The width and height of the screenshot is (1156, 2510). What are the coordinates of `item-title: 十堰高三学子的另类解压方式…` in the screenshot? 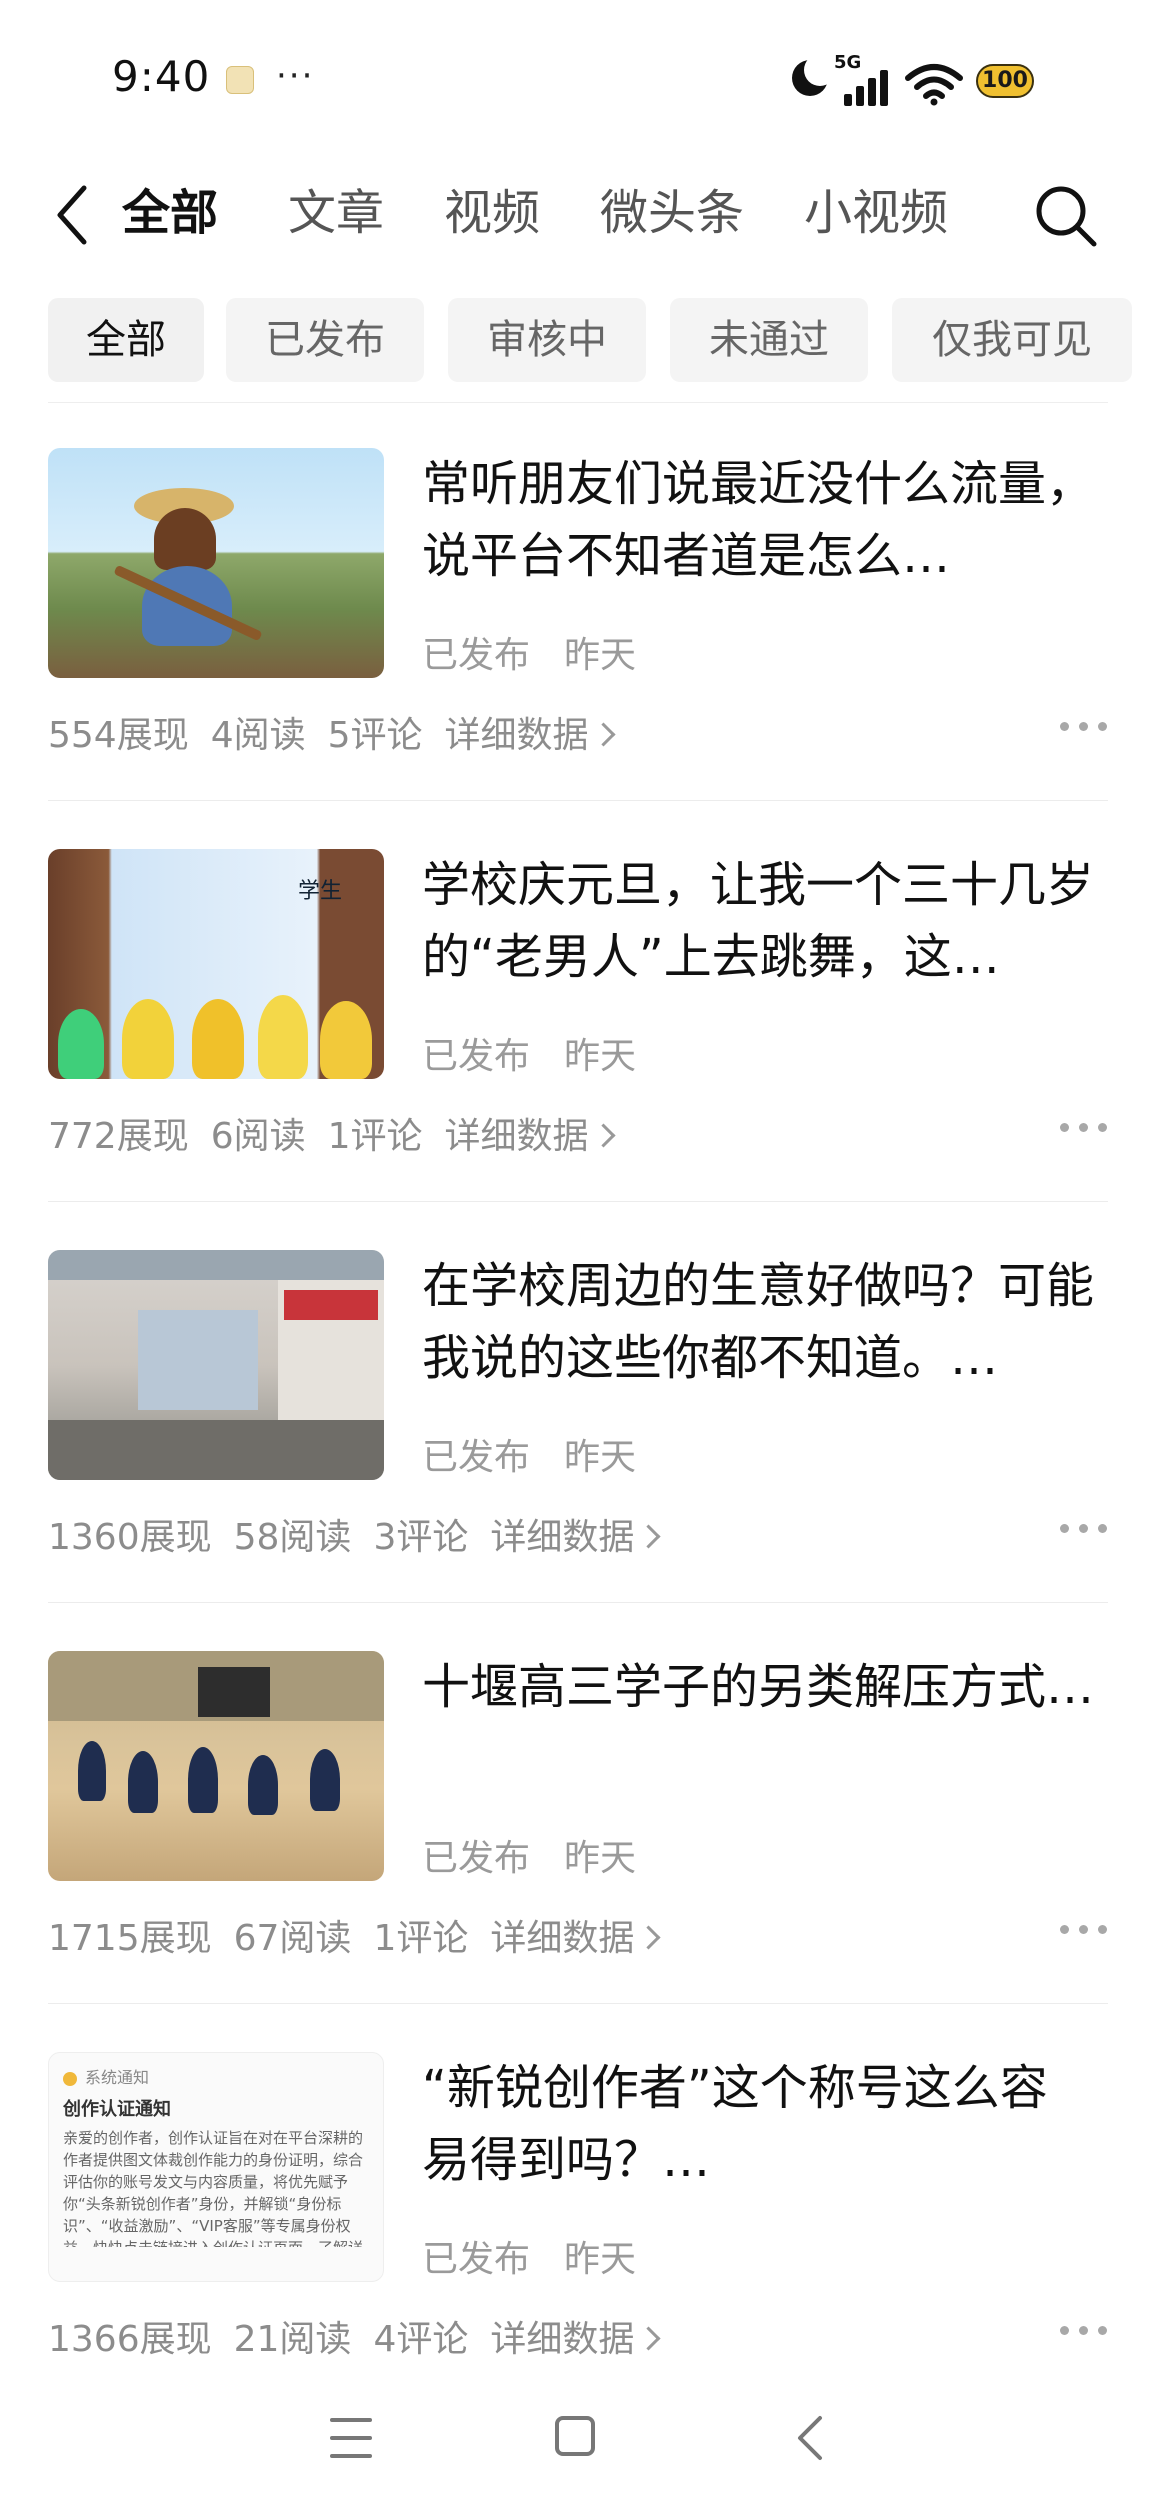 It's located at (758, 1723).